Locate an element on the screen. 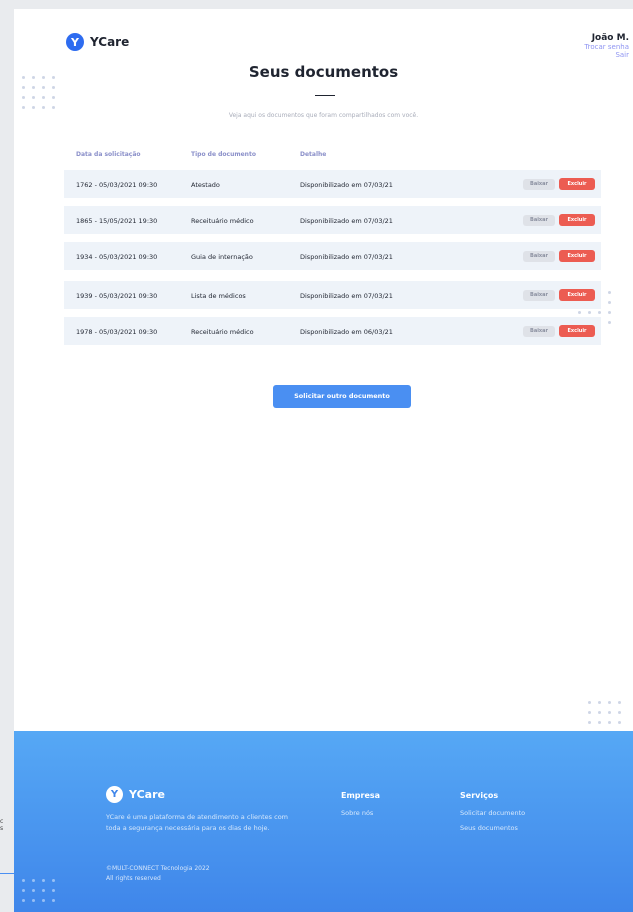  logo-icon: Y is located at coordinates (75, 42).